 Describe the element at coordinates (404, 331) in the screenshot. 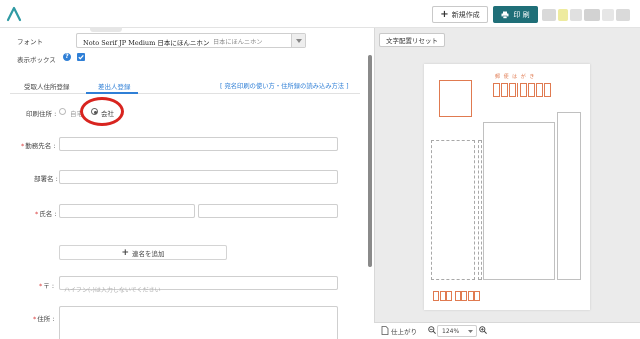

I see `finish-label: 仕上がり` at that location.